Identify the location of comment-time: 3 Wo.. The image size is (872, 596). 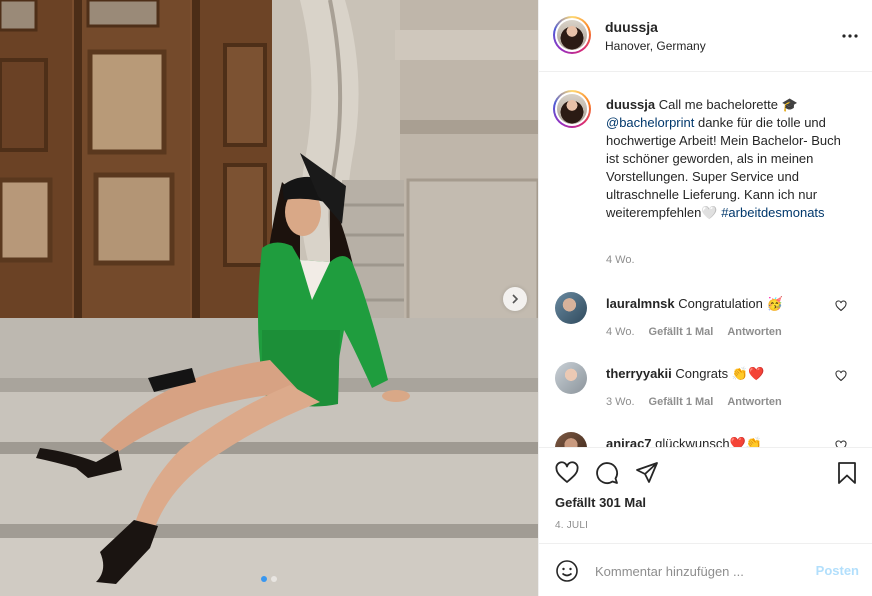
(620, 402).